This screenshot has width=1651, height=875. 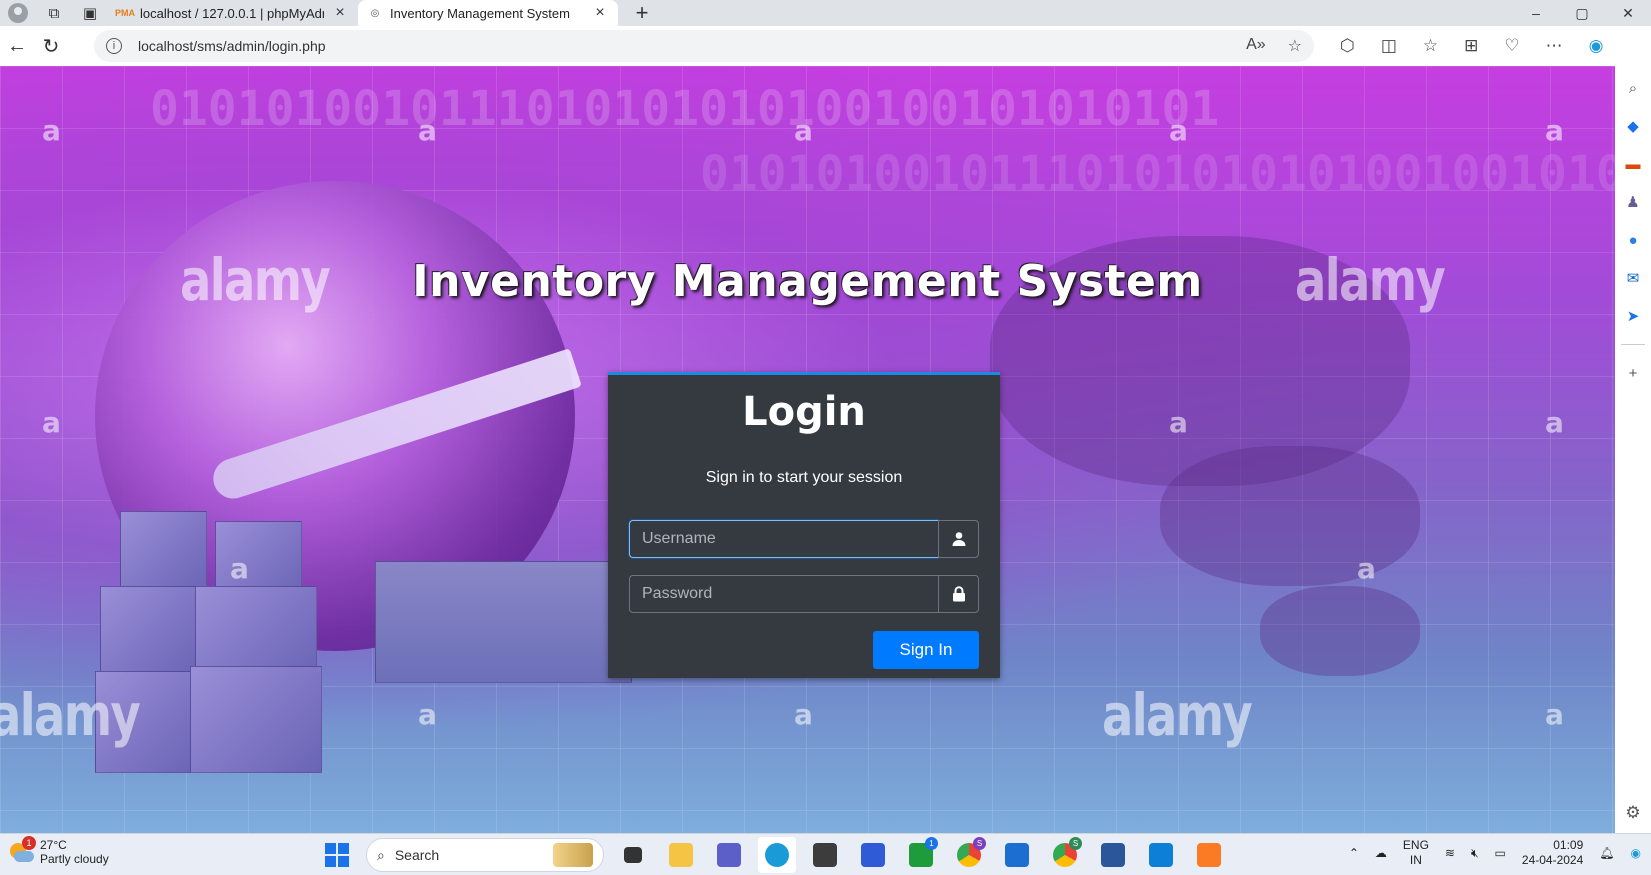 I want to click on more-options-icon: ⋯, so click(x=1554, y=46).